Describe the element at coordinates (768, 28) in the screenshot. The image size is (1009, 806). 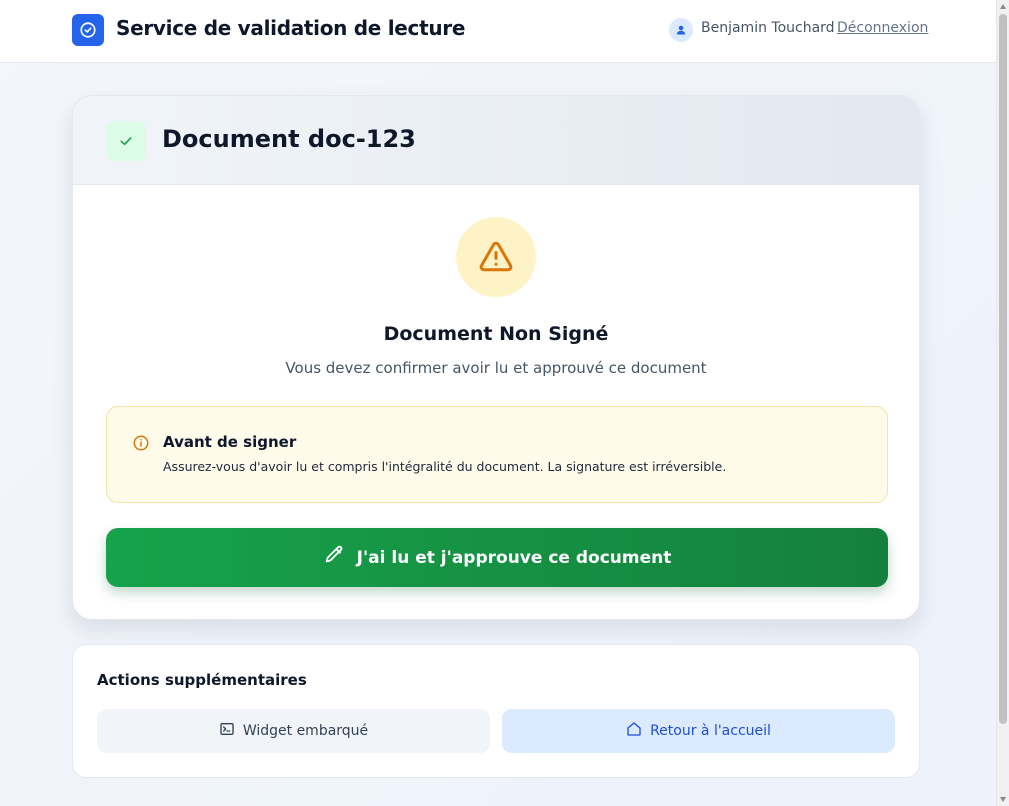
I see `user-name: Benjamin Touchard` at that location.